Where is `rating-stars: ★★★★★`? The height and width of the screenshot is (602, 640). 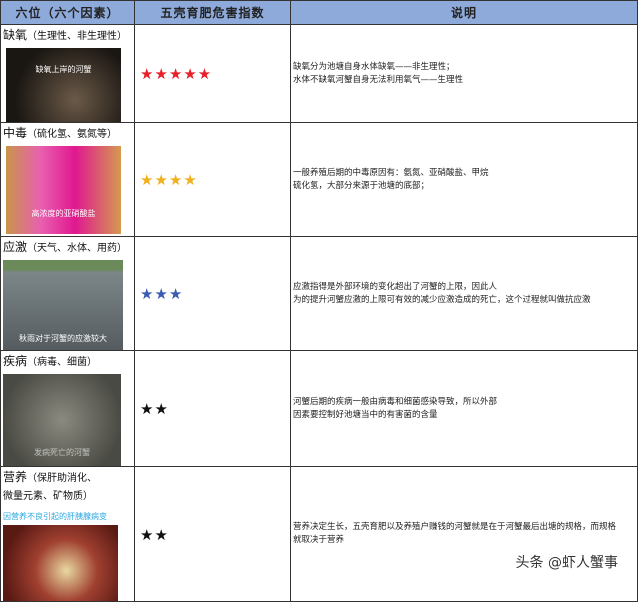 rating-stars: ★★★★★ is located at coordinates (176, 74).